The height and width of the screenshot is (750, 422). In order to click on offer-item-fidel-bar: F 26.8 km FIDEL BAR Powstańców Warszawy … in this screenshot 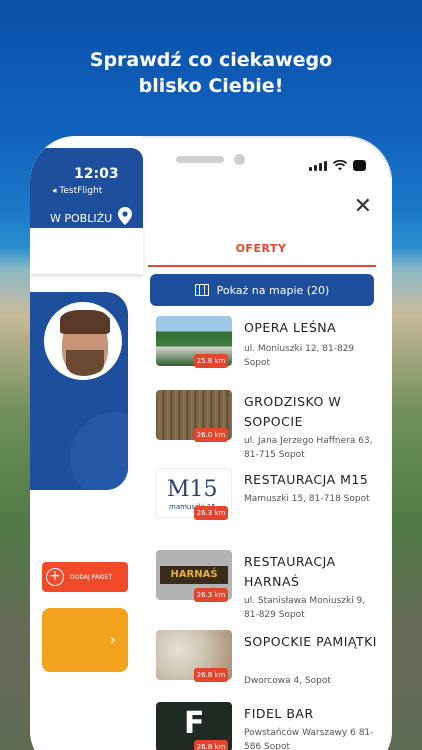, I will do `click(271, 726)`.